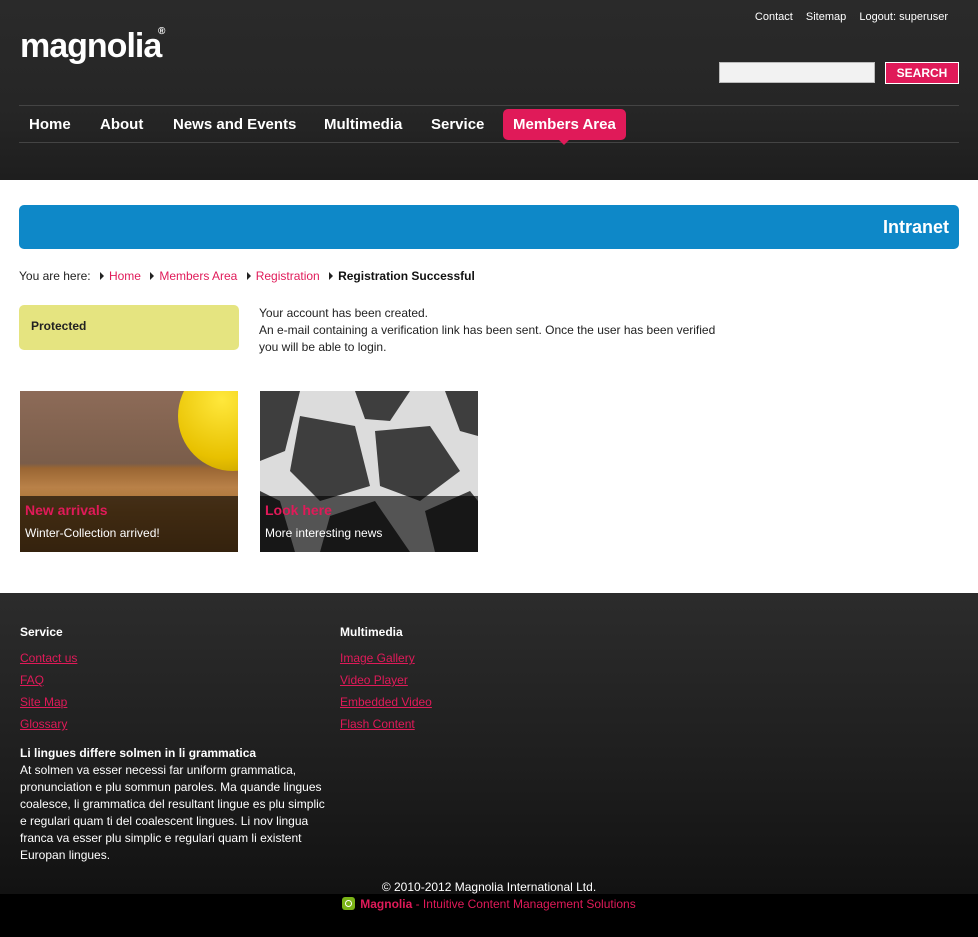 The height and width of the screenshot is (937, 978). What do you see at coordinates (371, 632) in the screenshot?
I see `footer-column-heading: Multimedia` at bounding box center [371, 632].